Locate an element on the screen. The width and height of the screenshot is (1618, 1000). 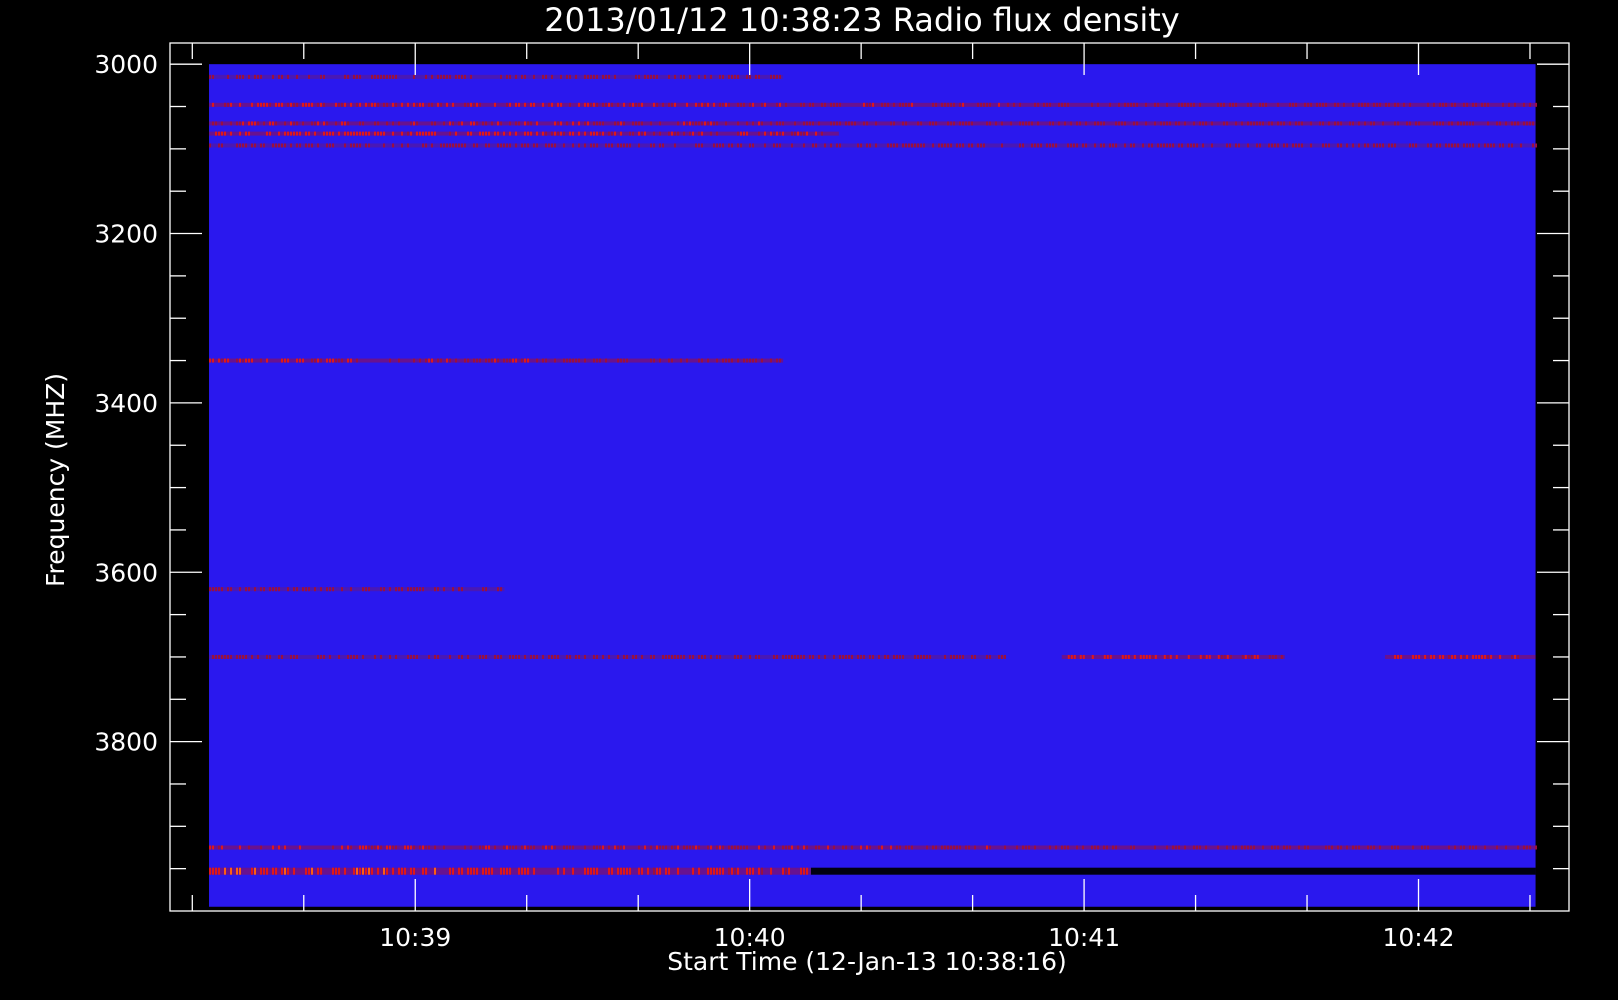
y-tick-label: 3800 is located at coordinates (126, 742).